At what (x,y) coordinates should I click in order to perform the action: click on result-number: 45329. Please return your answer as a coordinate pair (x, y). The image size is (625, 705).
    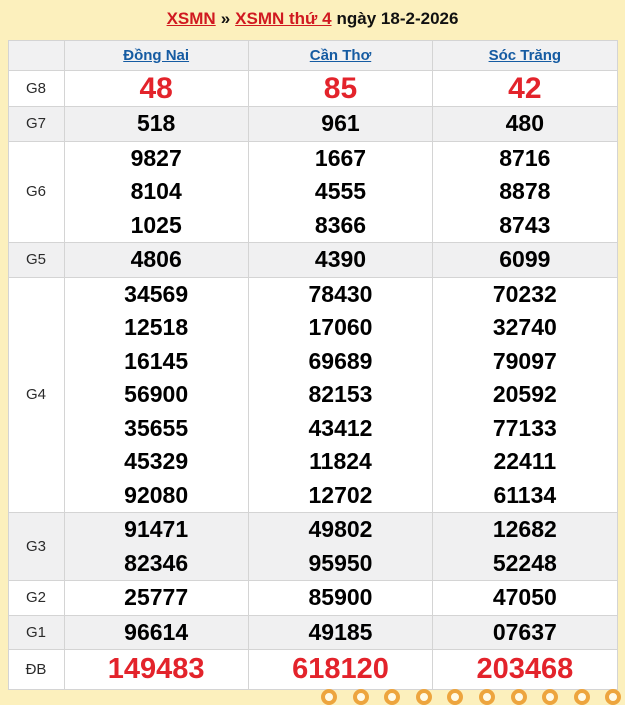
    Looking at the image, I should click on (156, 461).